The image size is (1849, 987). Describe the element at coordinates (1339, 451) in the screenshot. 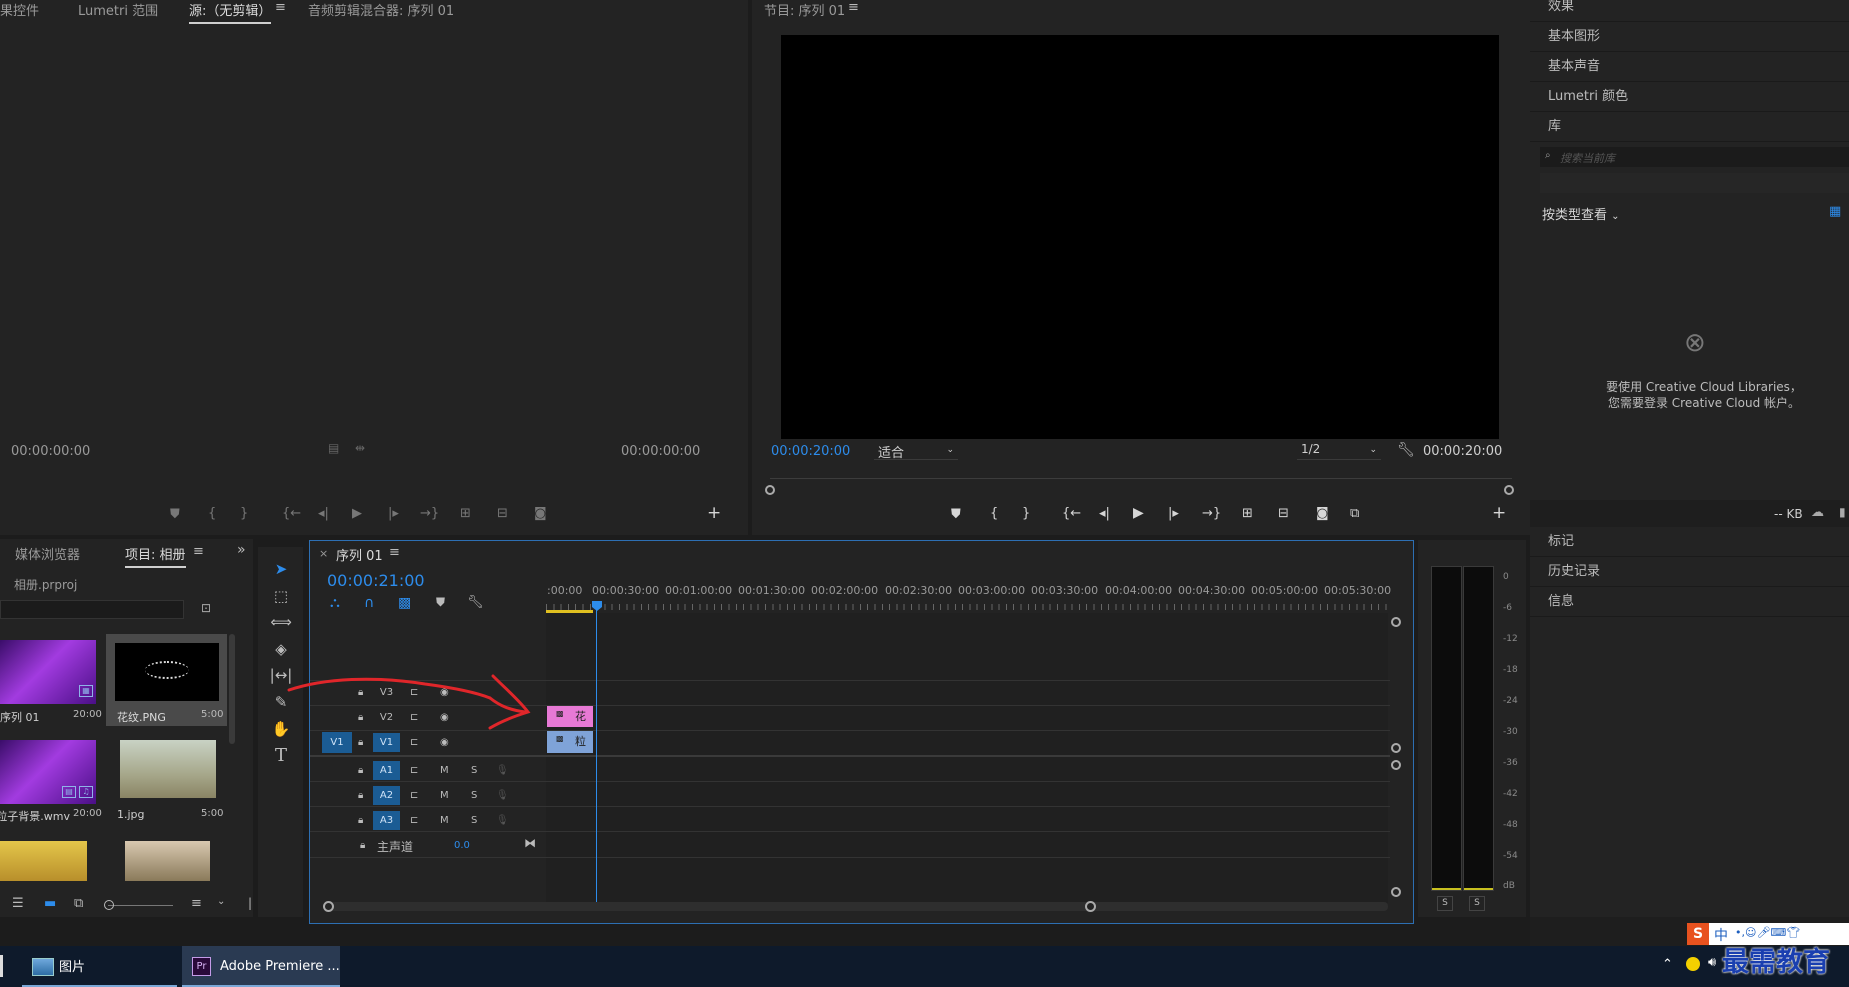

I see `resolution-dropdown: 1/2 ⌄` at that location.